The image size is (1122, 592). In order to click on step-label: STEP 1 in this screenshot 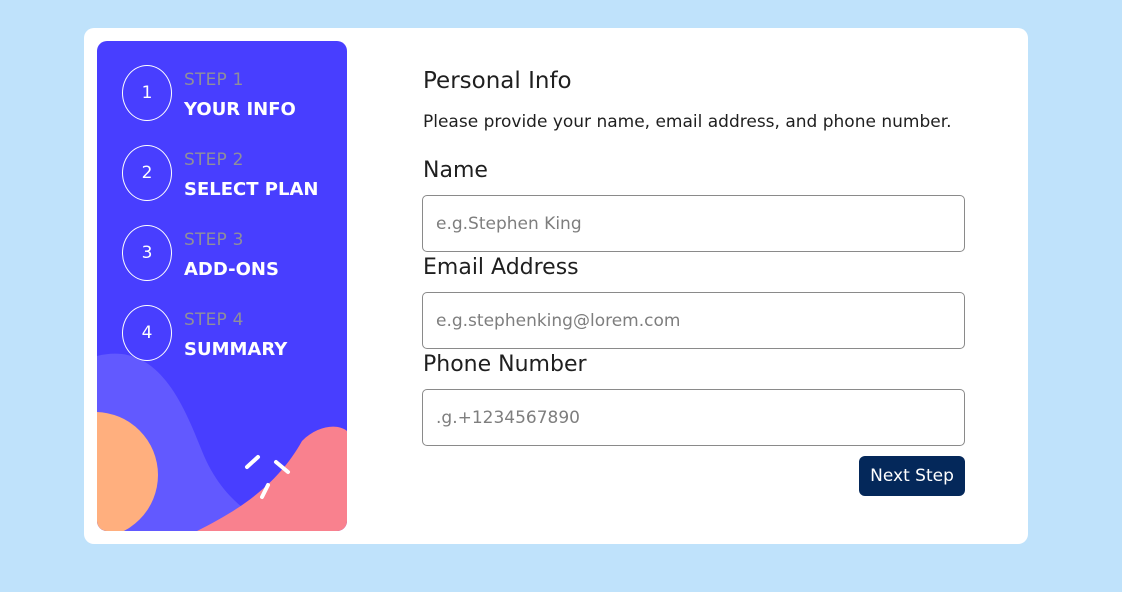, I will do `click(214, 80)`.